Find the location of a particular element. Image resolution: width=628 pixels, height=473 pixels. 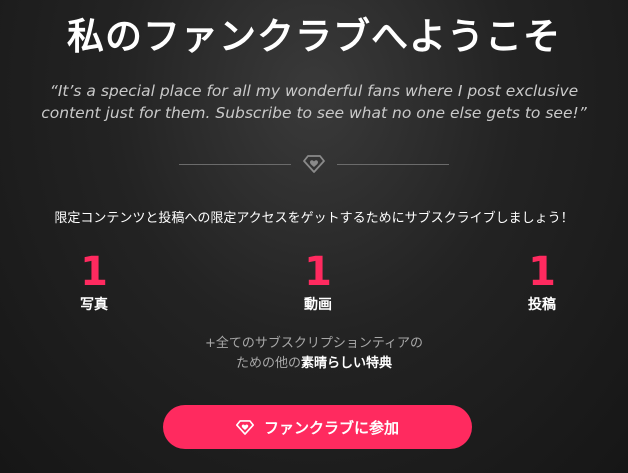

stat-posts: 1 投稿 is located at coordinates (542, 282).